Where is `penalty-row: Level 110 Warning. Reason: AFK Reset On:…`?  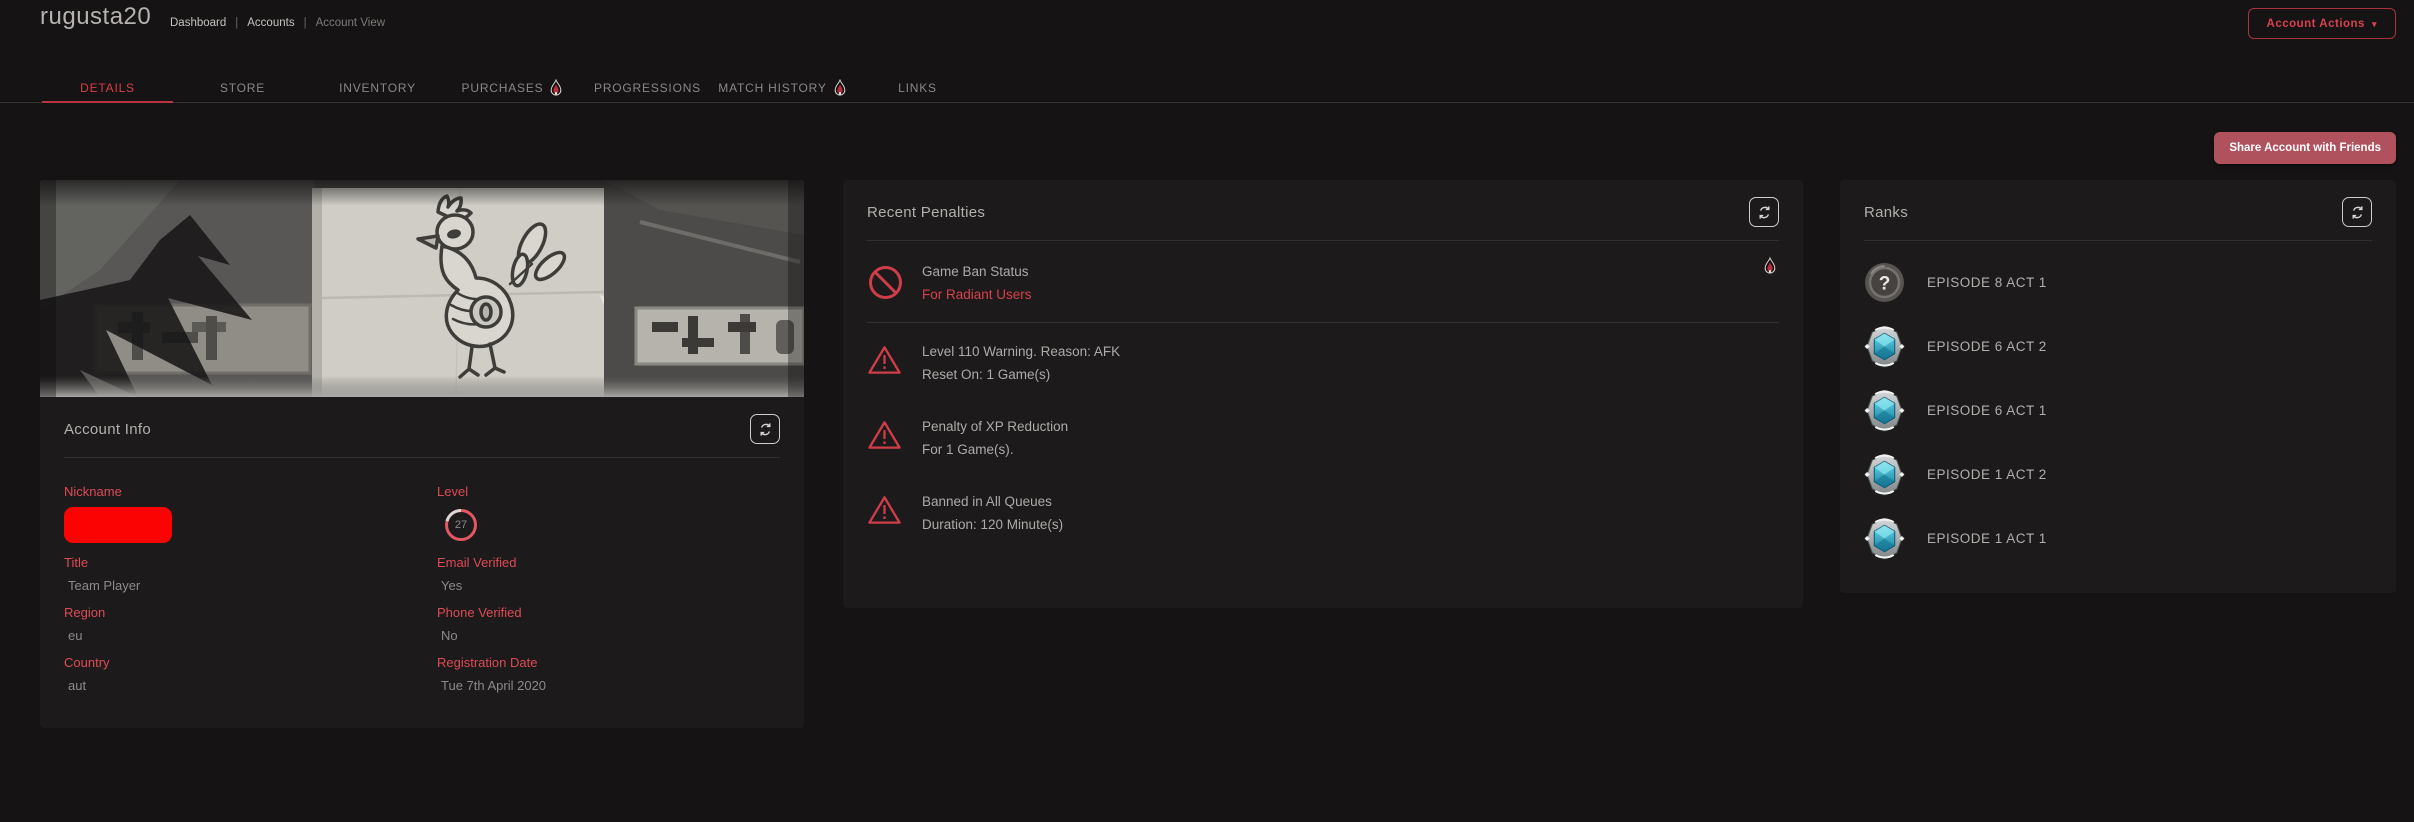
penalty-row: Level 110 Warning. Reason: AFK Reset On:… is located at coordinates (1323, 360).